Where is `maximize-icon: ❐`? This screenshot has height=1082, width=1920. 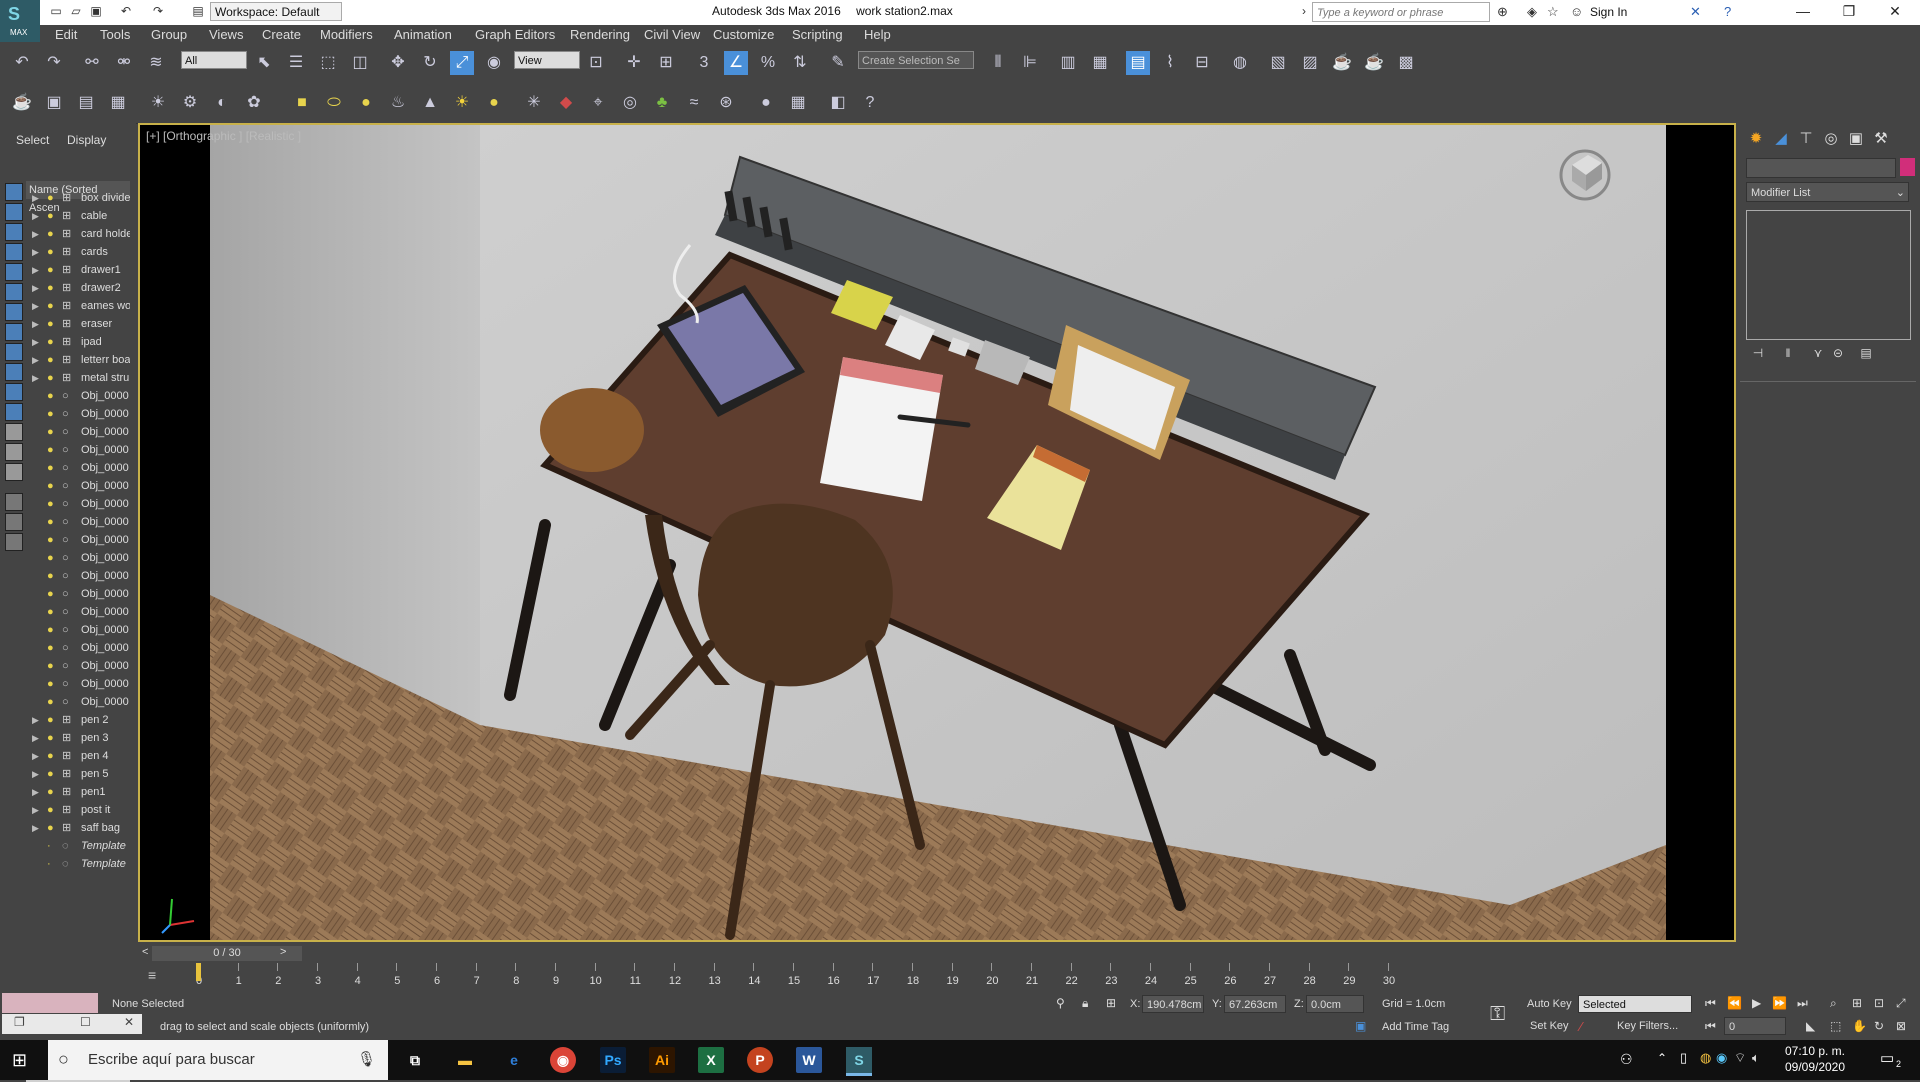 maximize-icon: ❐ is located at coordinates (1849, 11).